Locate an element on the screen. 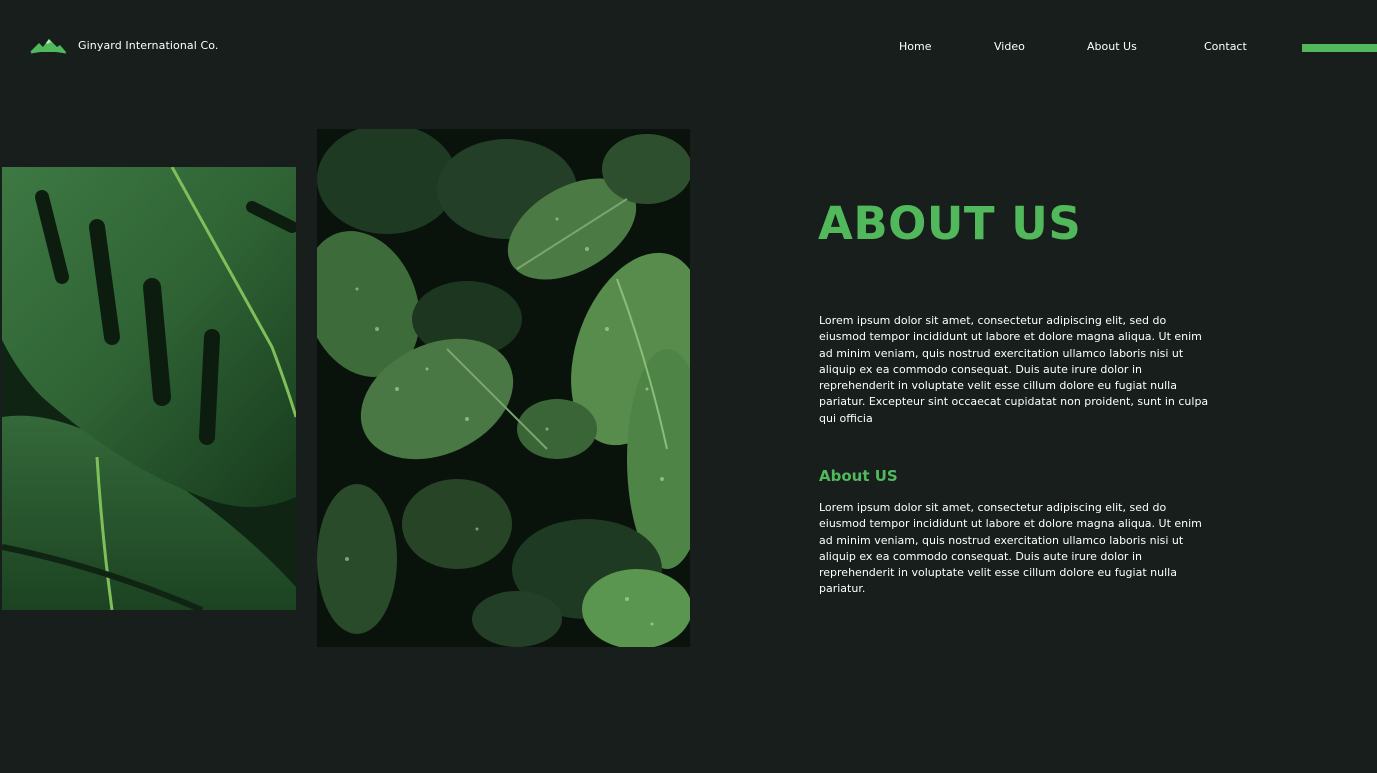  nav-item-about-us: About Us is located at coordinates (1112, 46).